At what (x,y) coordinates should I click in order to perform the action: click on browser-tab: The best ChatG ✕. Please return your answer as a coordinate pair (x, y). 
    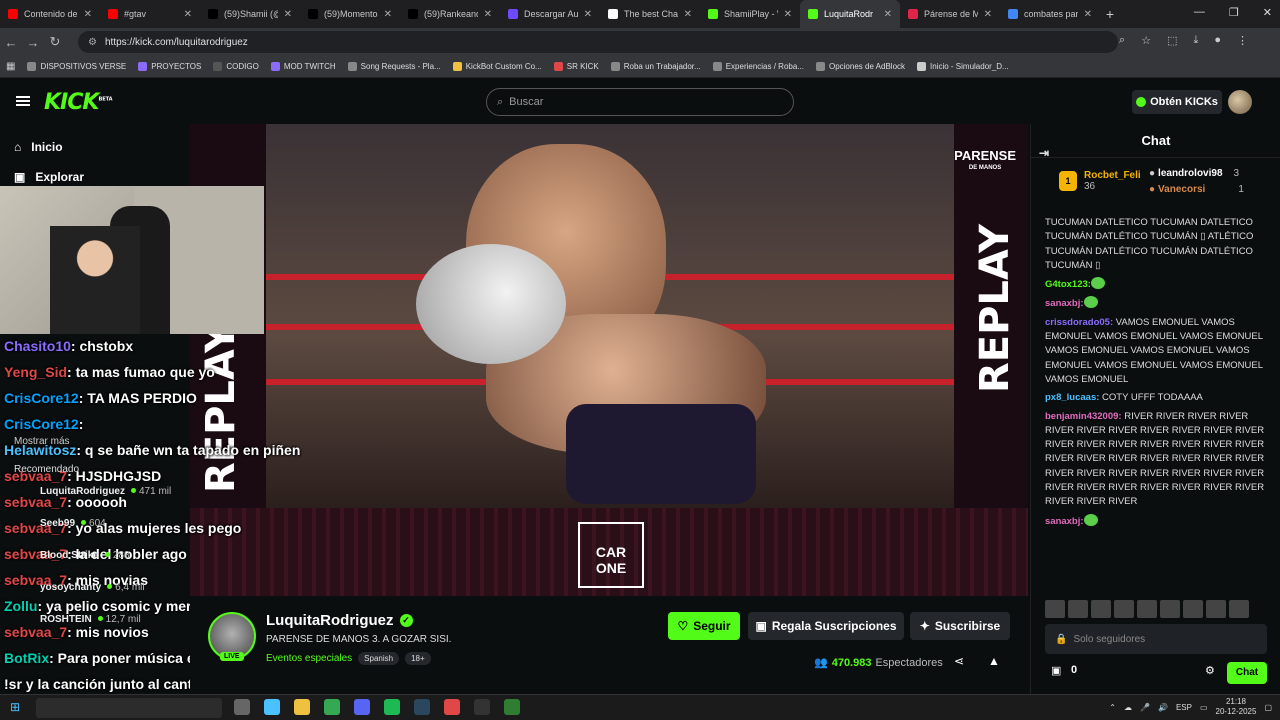
    Looking at the image, I should click on (650, 14).